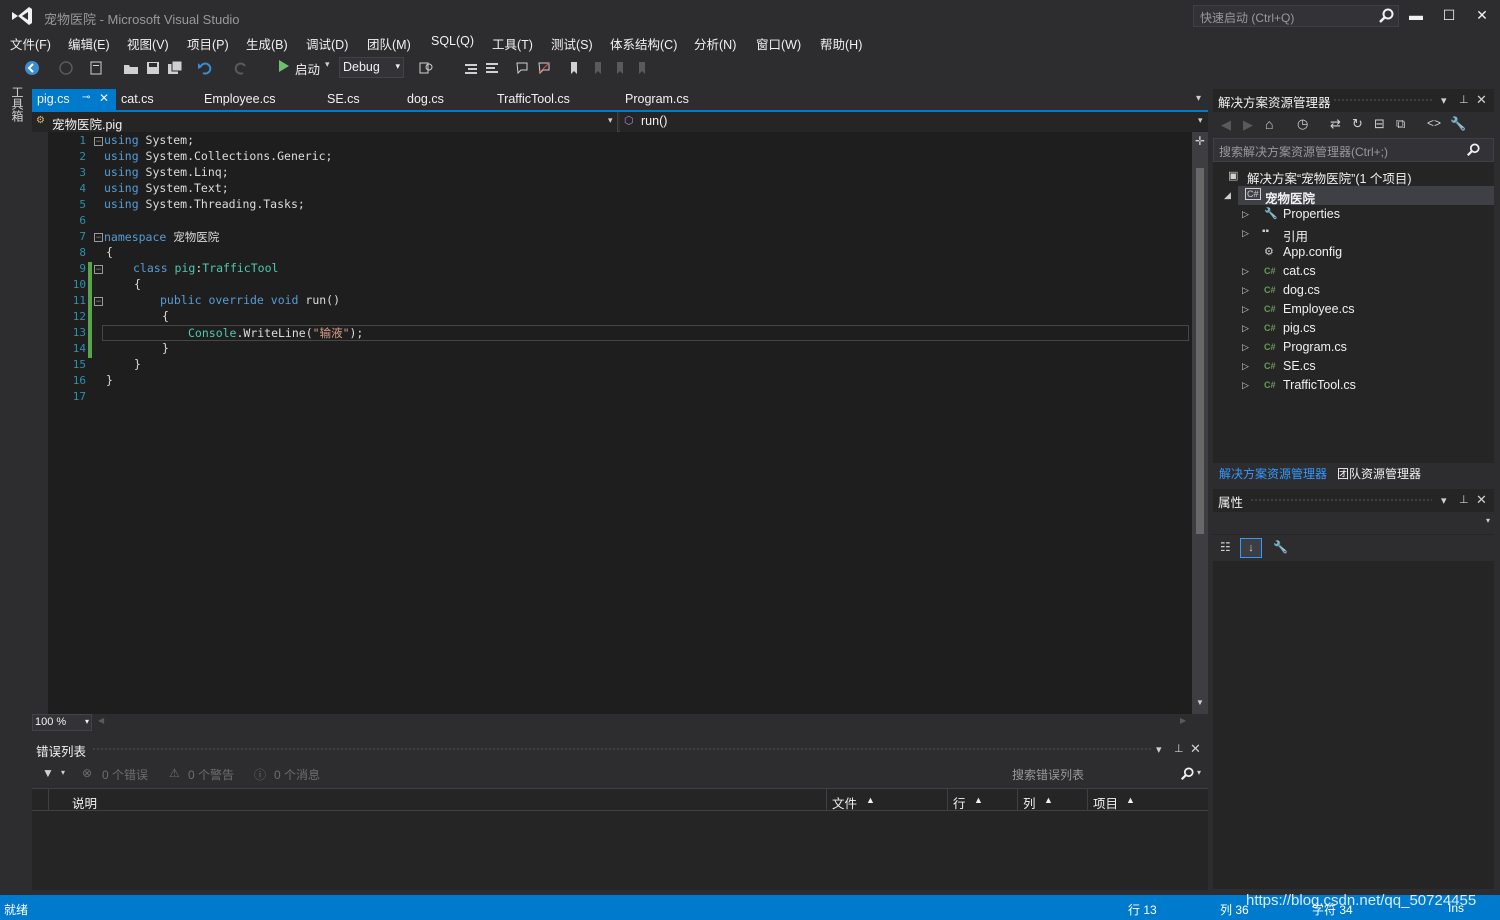 Image resolution: width=1500 pixels, height=920 pixels. What do you see at coordinates (1273, 473) in the screenshot?
I see `tab-solution-explorer: 解决方案资源管理器` at bounding box center [1273, 473].